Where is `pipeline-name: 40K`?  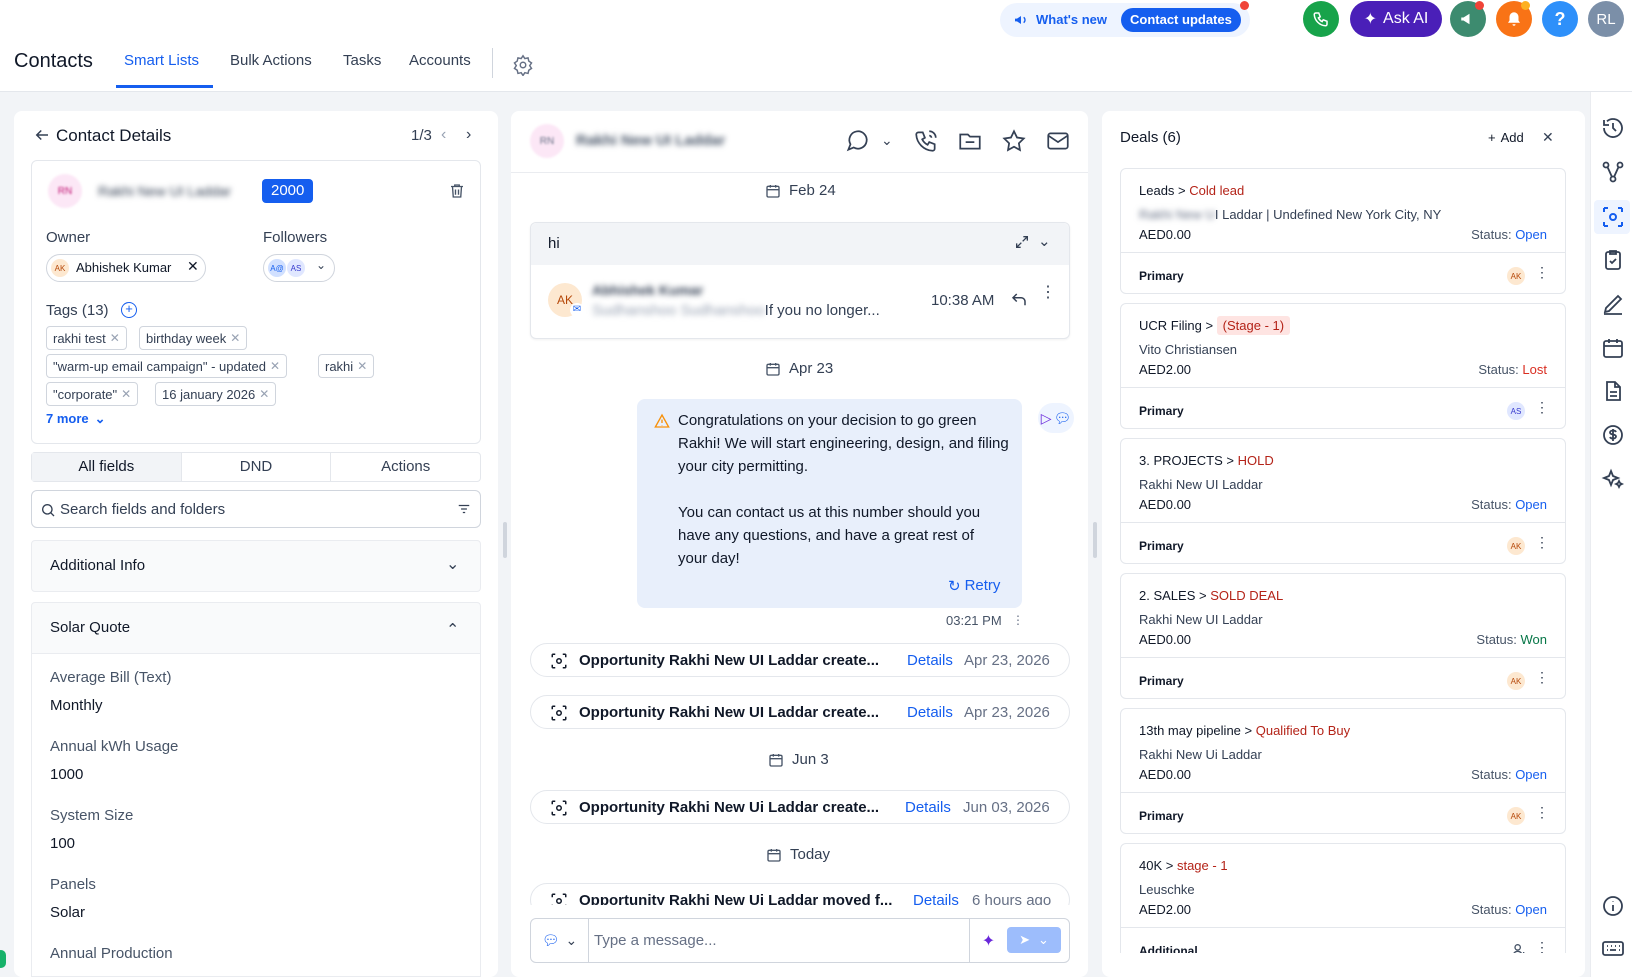
pipeline-name: 40K is located at coordinates (1151, 865).